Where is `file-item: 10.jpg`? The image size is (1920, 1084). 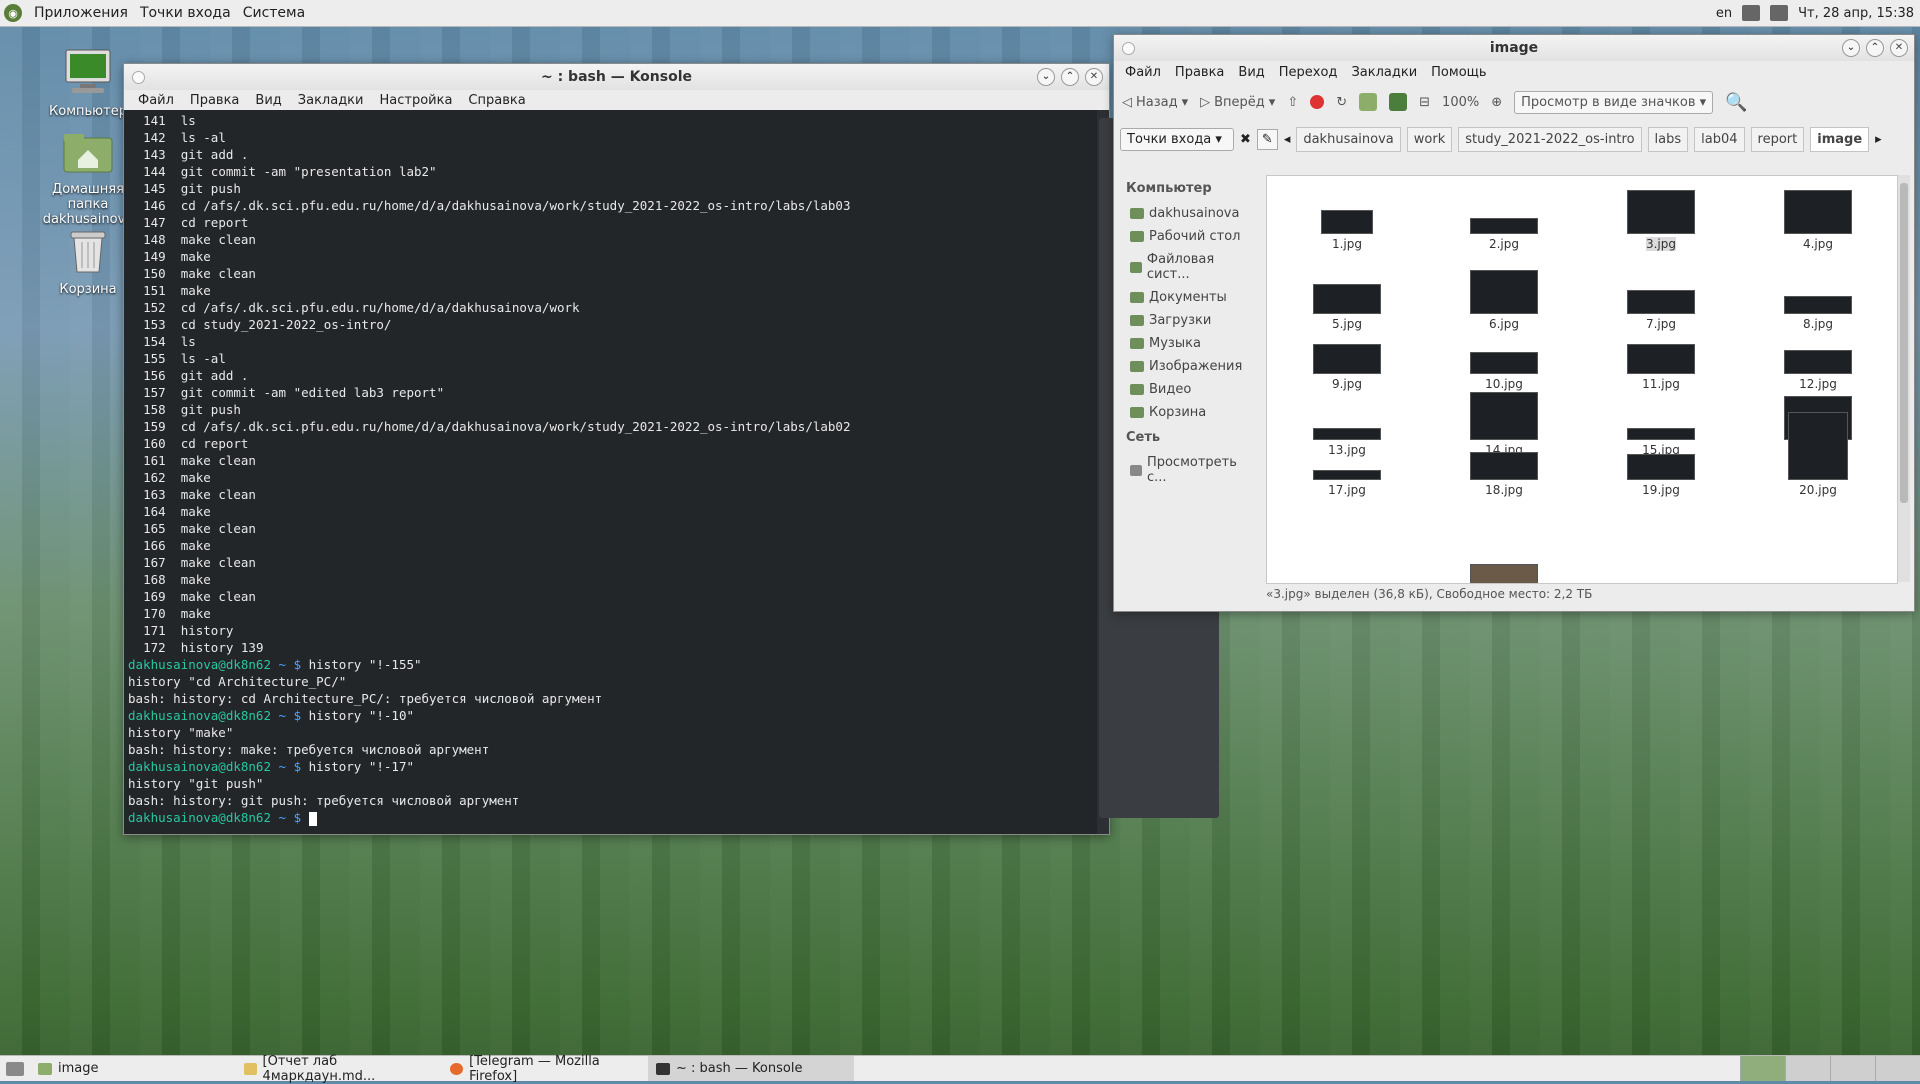
file-item: 10.jpg is located at coordinates (1504, 371).